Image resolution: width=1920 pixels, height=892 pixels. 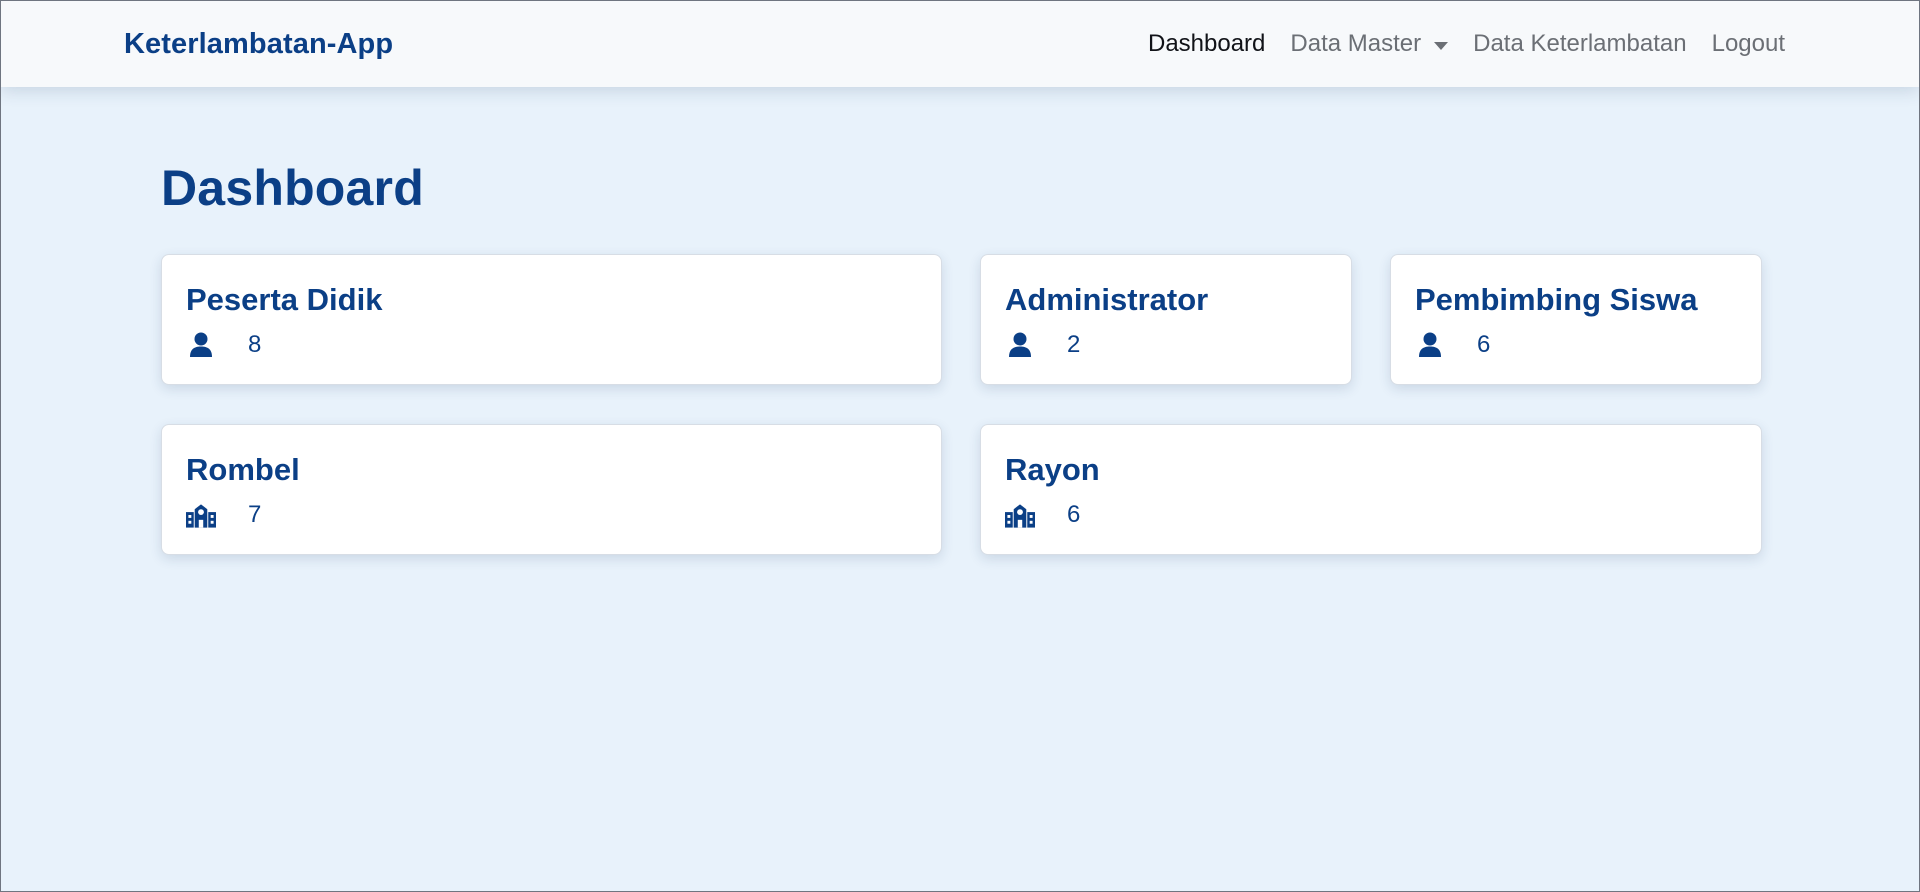 I want to click on brand-link: Keterlambatan-App, so click(x=258, y=44).